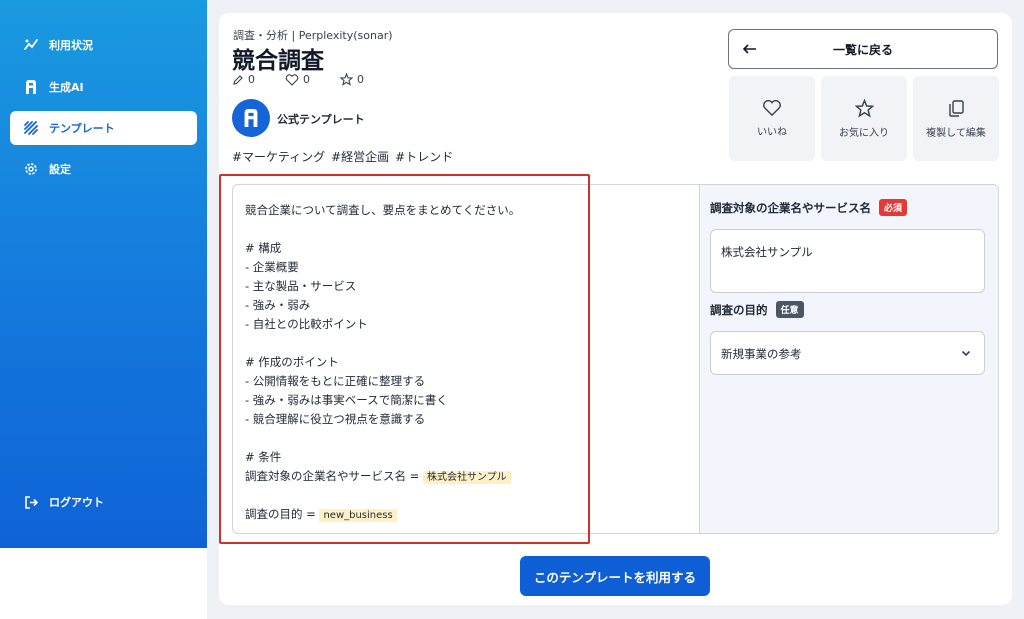  Describe the element at coordinates (313, 79) in the screenshot. I see `stats-row: 0 0 0` at that location.